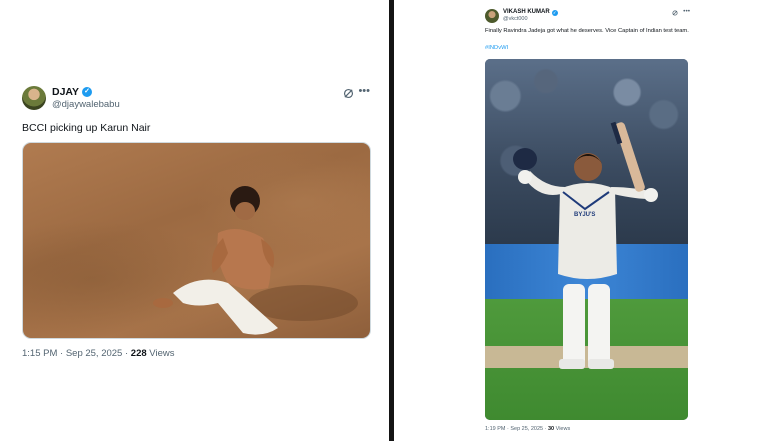 This screenshot has height=441, width=784. Describe the element at coordinates (86, 104) in the screenshot. I see `user-handle: @djaywalebabu` at that location.